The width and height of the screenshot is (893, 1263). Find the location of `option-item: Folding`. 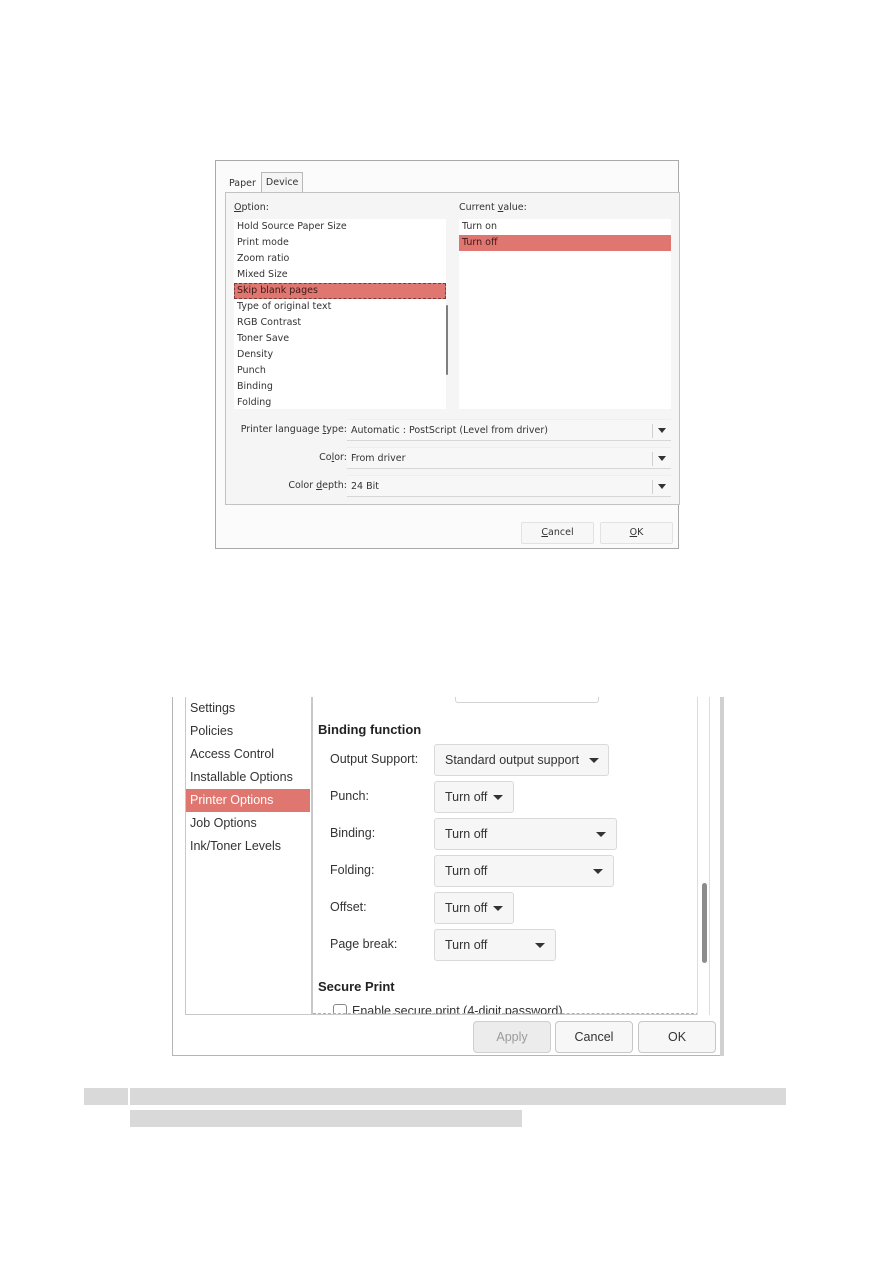

option-item: Folding is located at coordinates (340, 403).